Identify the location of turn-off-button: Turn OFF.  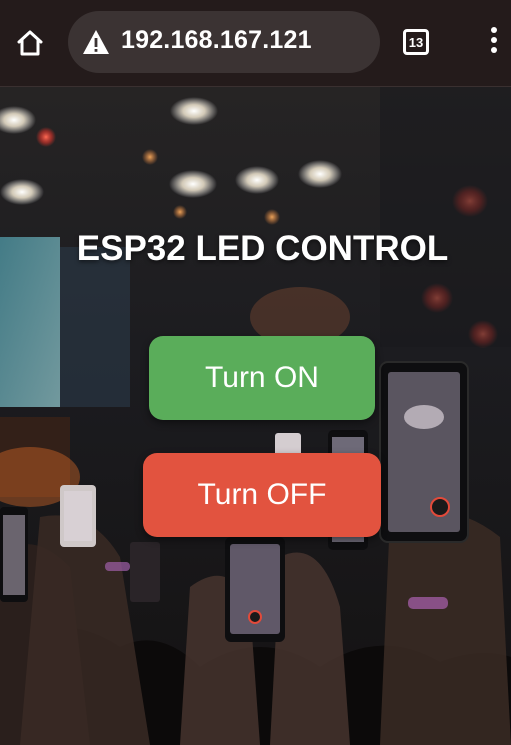
(262, 495).